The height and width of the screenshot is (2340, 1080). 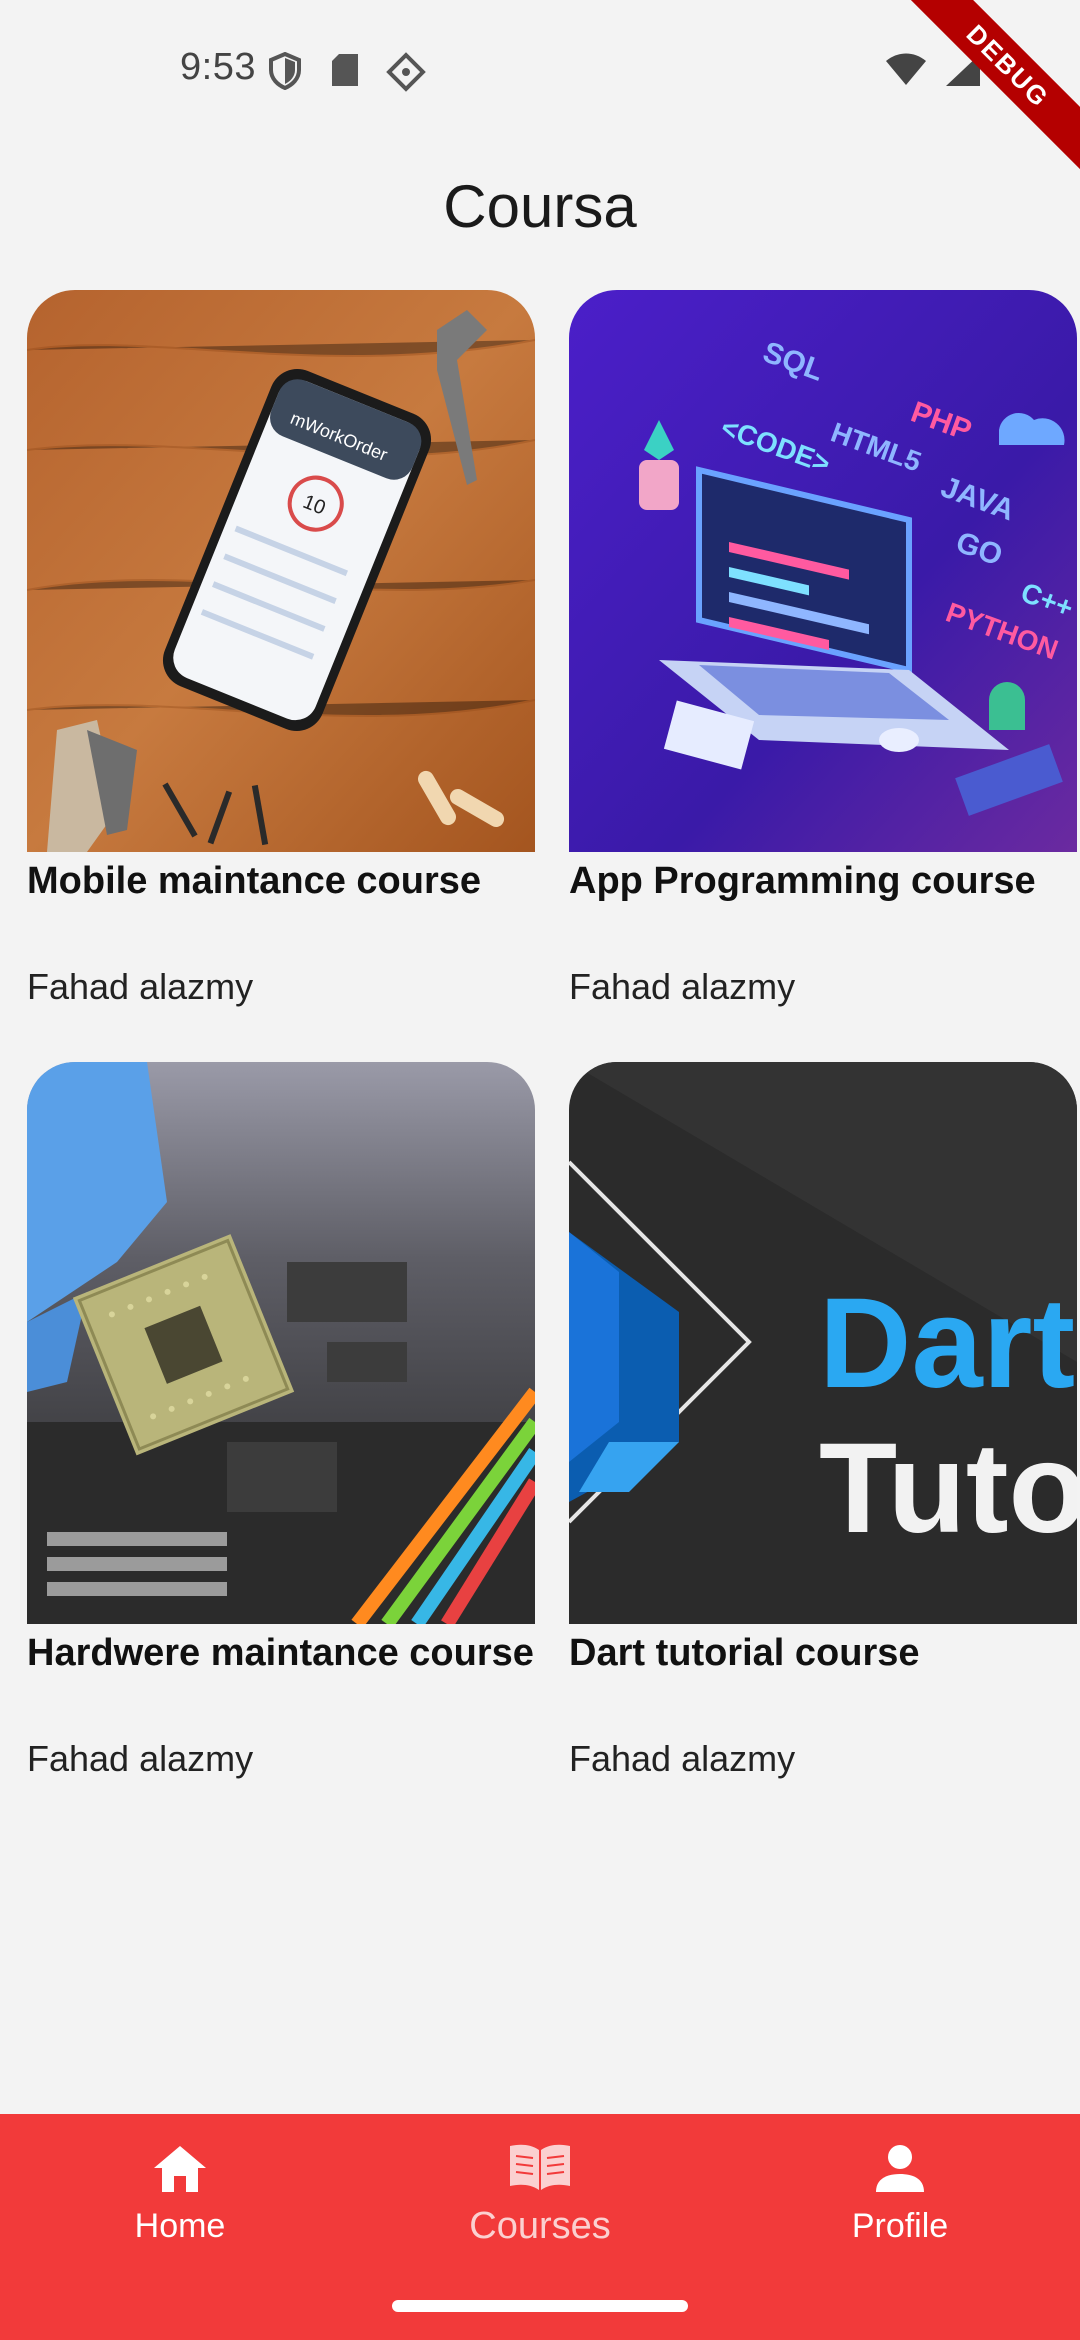 I want to click on dart-title-line1: Dart, so click(x=947, y=1343).